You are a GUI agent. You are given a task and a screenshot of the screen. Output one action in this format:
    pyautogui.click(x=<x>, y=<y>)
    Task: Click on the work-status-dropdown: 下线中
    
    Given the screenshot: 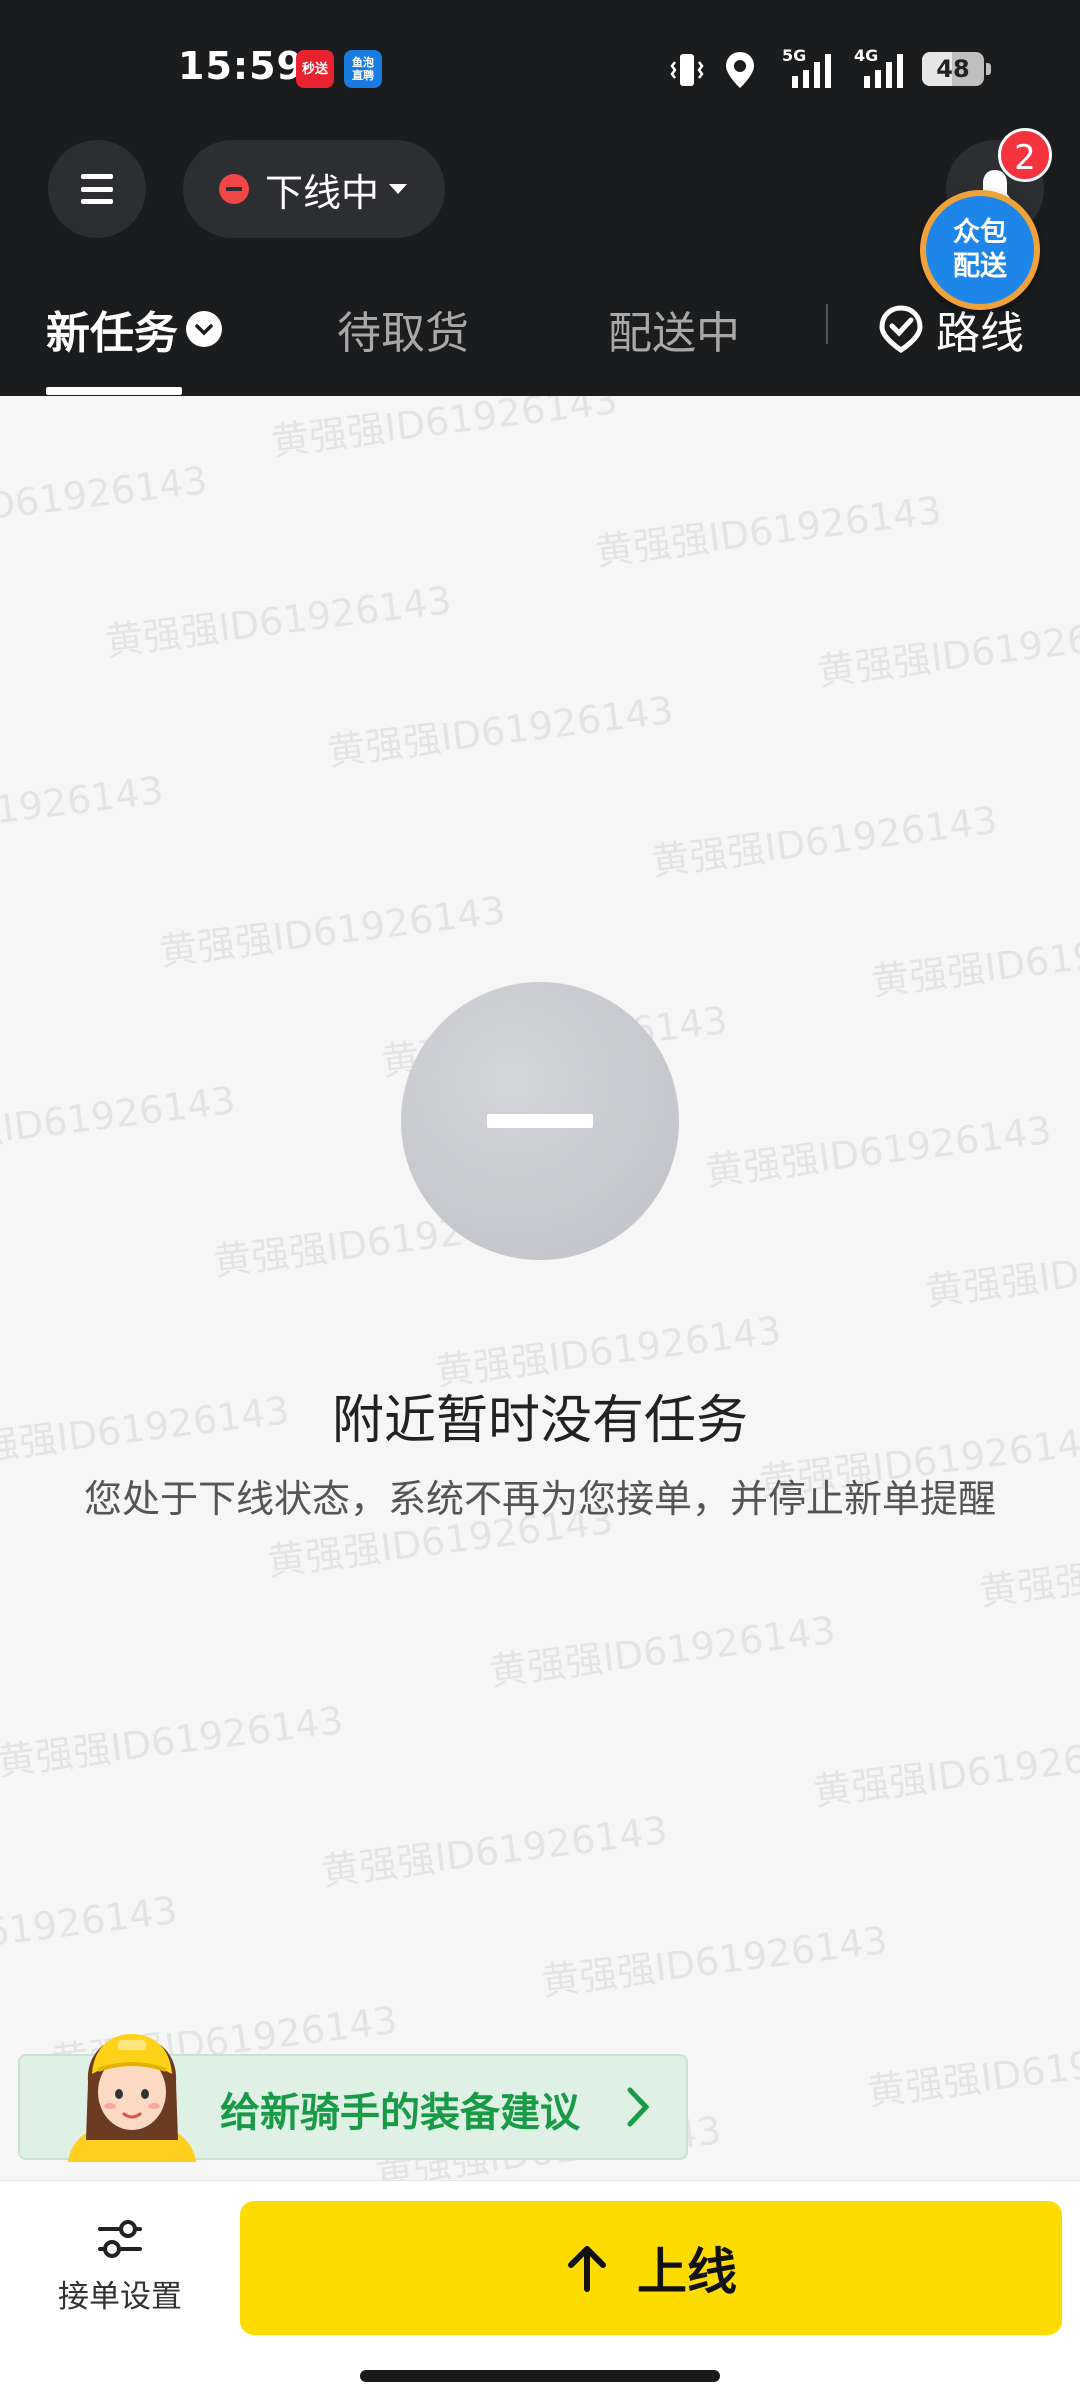 What is the action you would take?
    pyautogui.click(x=314, y=189)
    